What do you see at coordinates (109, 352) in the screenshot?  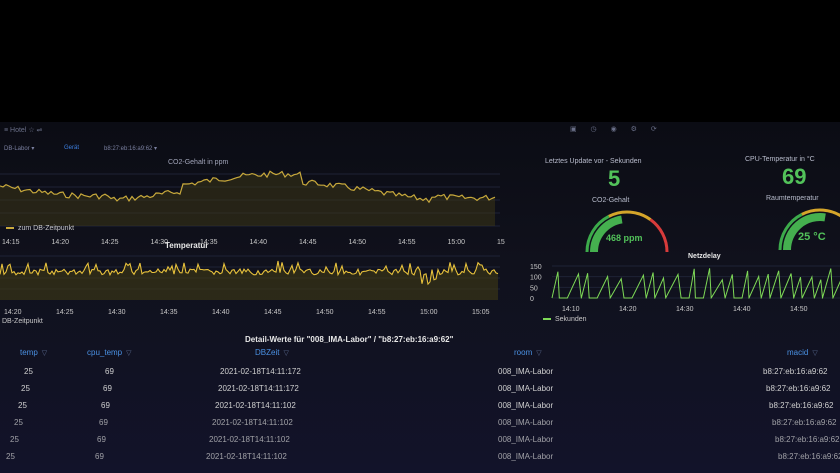 I see `col-cpu-temp-header: cpu_temp ▽` at bounding box center [109, 352].